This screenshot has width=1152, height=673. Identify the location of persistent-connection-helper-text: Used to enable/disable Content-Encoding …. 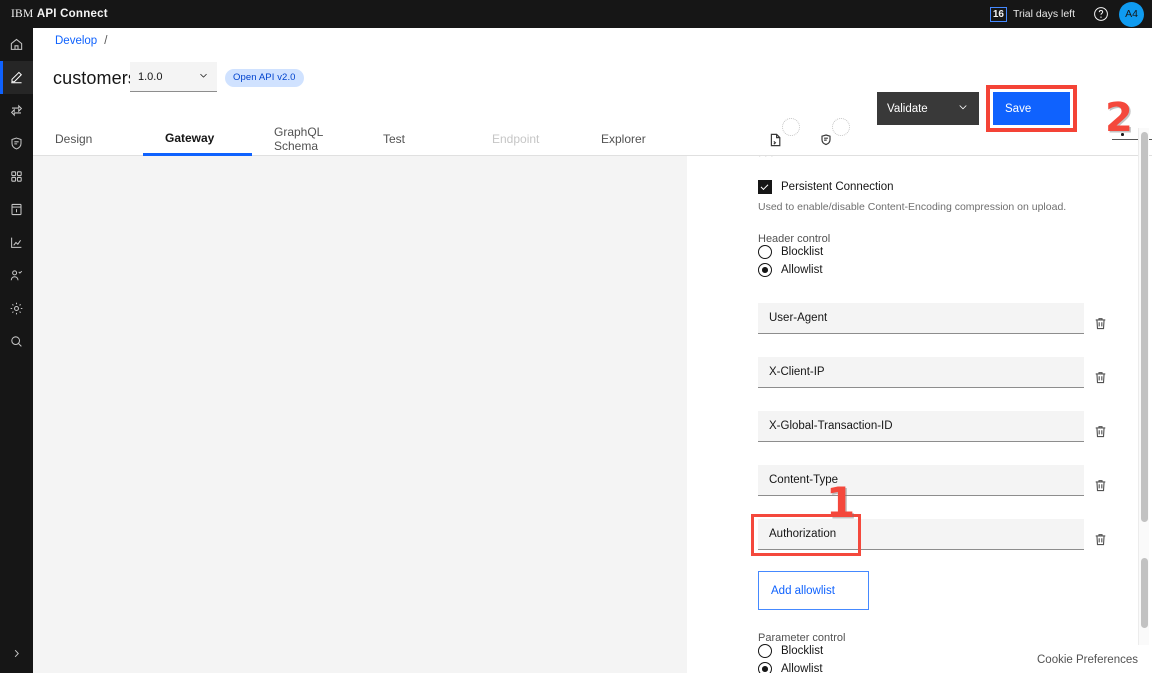
(912, 207).